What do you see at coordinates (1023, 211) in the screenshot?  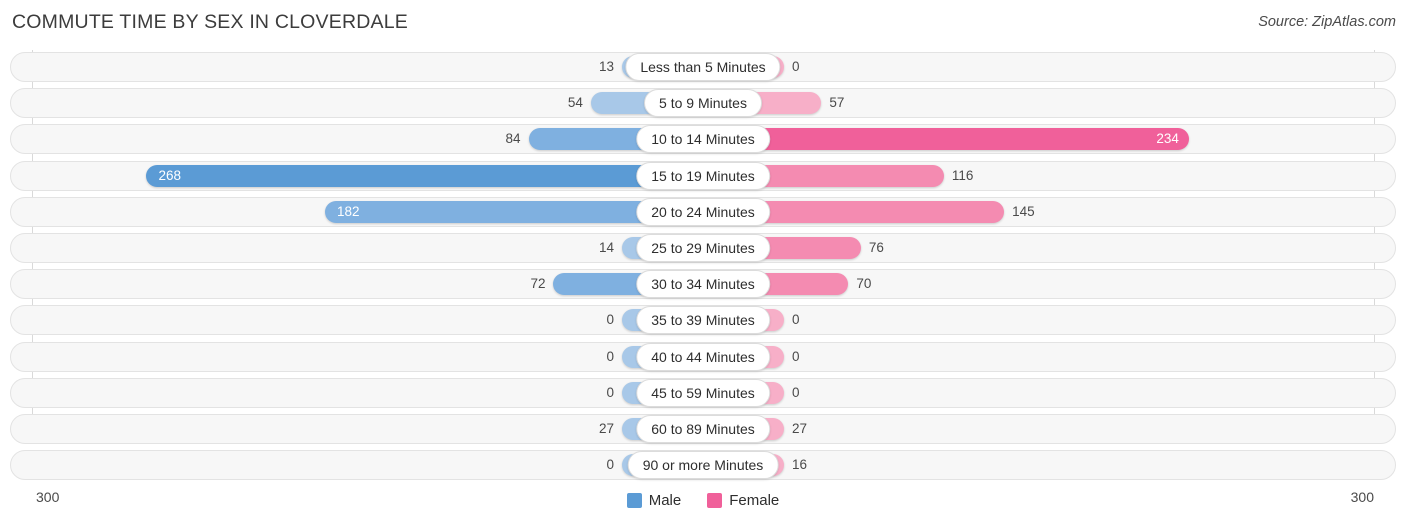 I see `value-label-female: 145` at bounding box center [1023, 211].